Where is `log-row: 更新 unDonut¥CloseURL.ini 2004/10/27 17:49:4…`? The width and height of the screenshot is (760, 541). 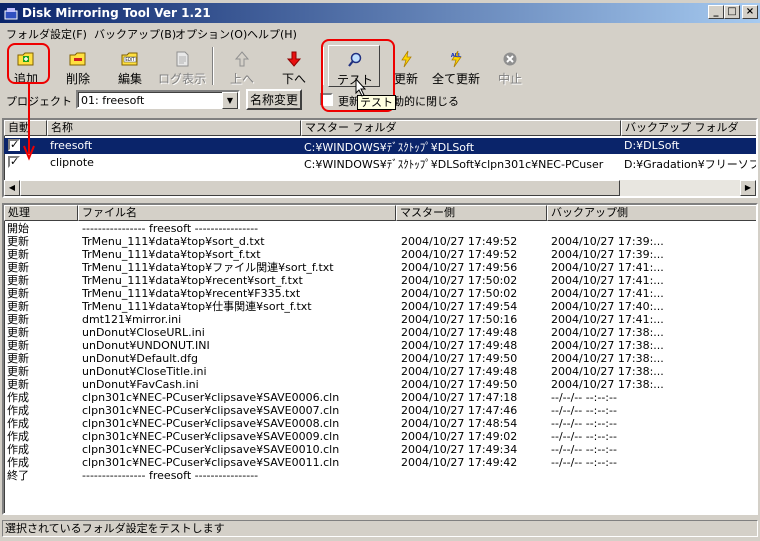
log-row: 更新 unDonut¥CloseURL.ini 2004/10/27 17:49:4… is located at coordinates (380, 332).